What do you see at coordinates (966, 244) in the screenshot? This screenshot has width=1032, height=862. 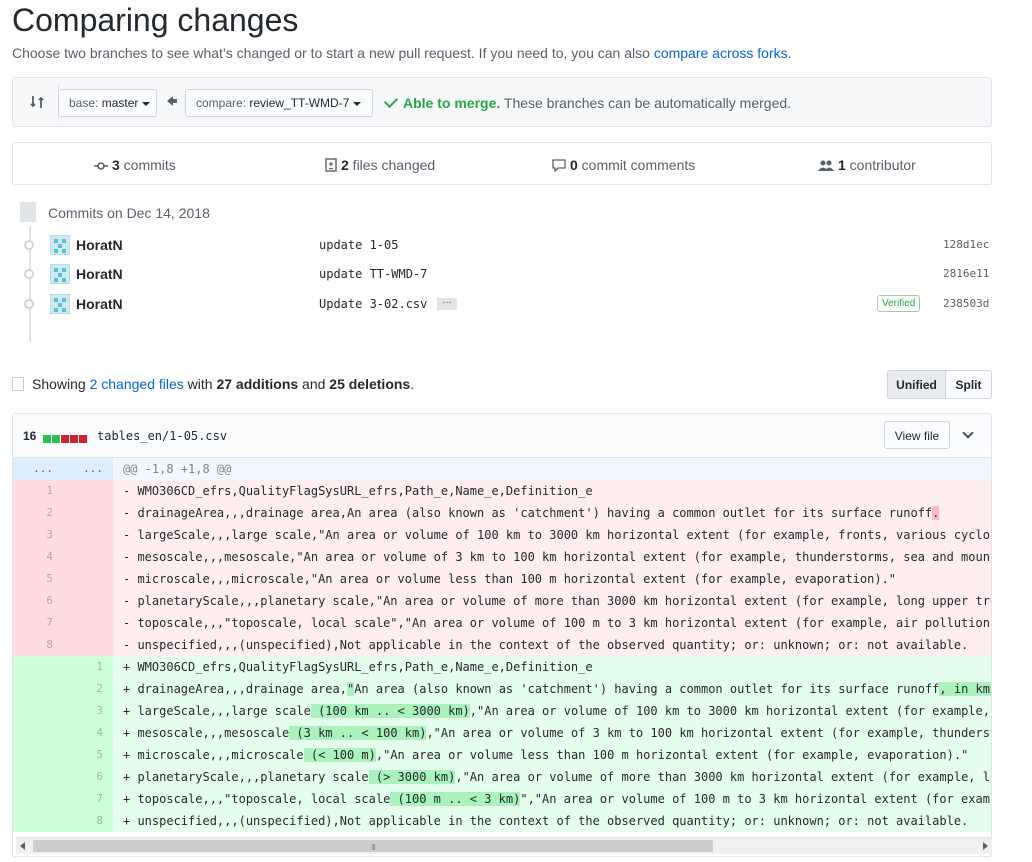 I see `commit-sha: 128d1ec` at bounding box center [966, 244].